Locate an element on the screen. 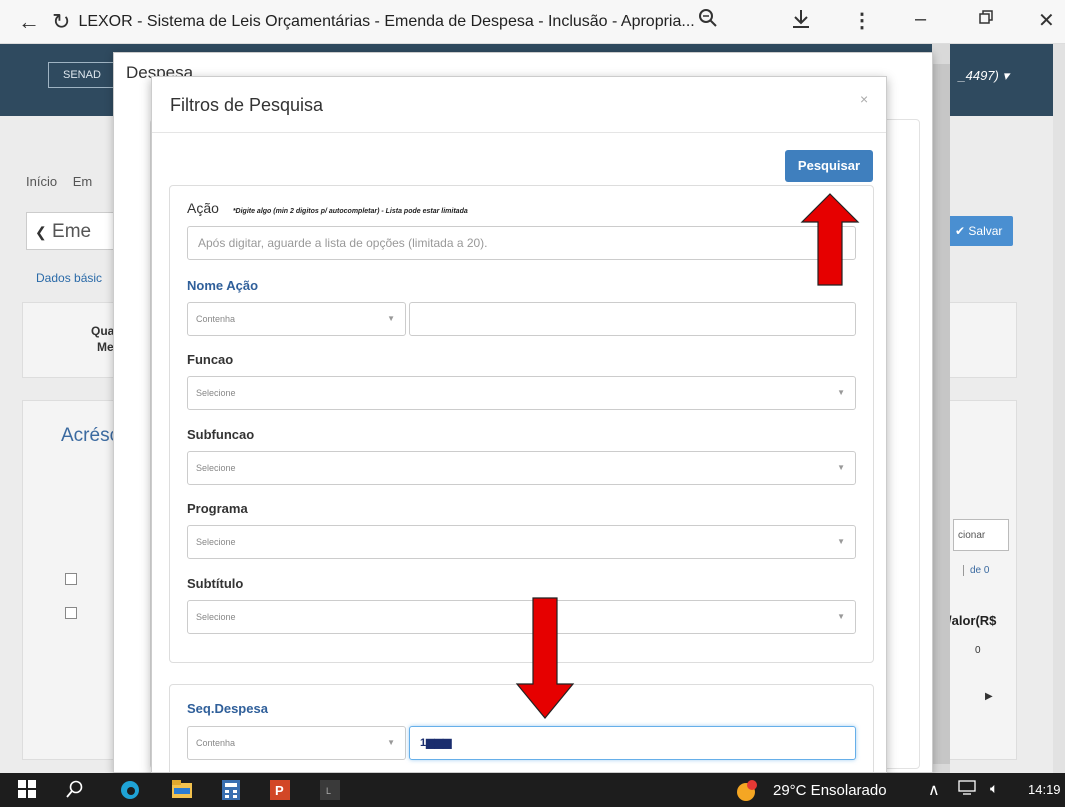 This screenshot has width=1065, height=807. card-label: Qua Me is located at coordinates (102, 339).